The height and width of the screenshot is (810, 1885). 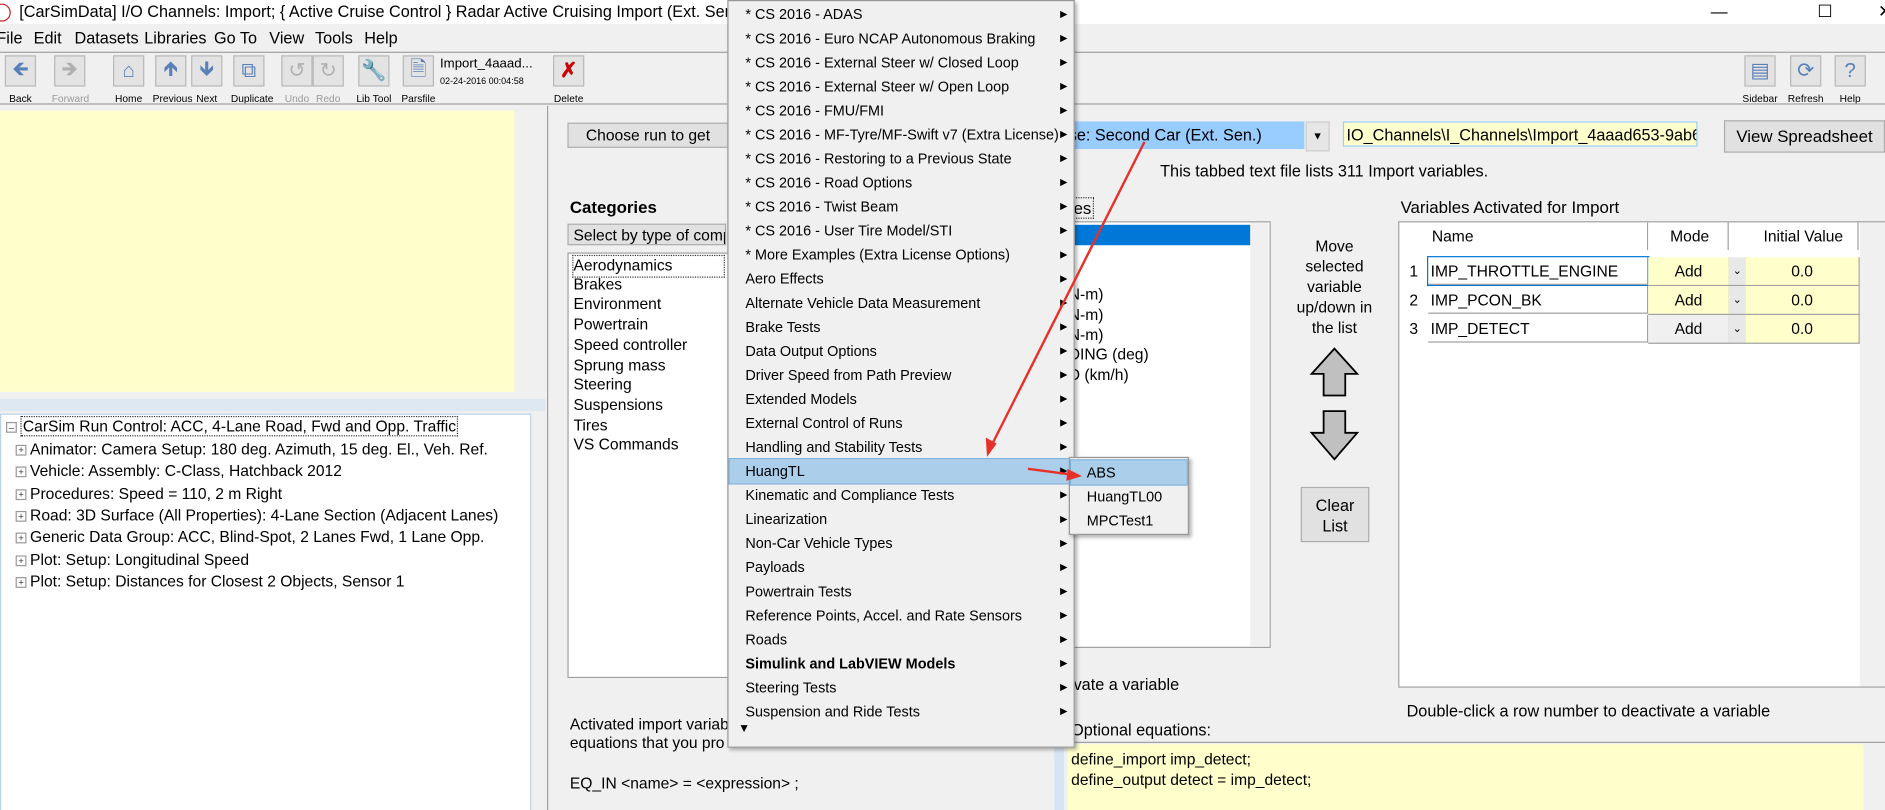 What do you see at coordinates (901, 423) in the screenshot?
I see `menu-item: External Control of Runs ▶` at bounding box center [901, 423].